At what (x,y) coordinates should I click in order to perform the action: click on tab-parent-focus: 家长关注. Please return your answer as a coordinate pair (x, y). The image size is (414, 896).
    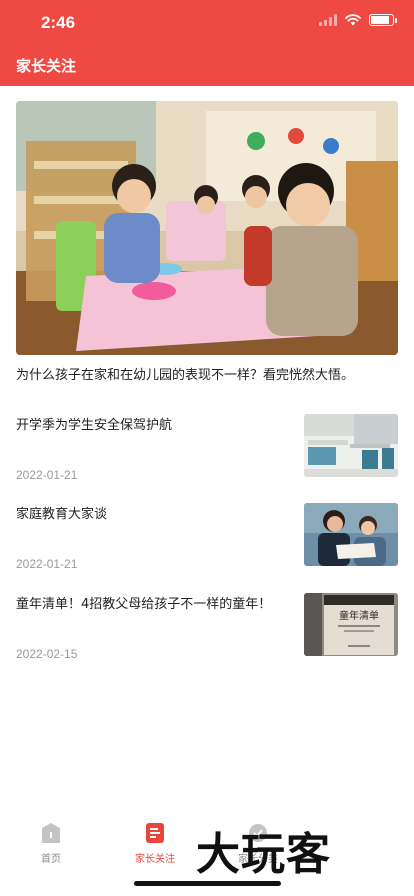
    Looking at the image, I should click on (155, 843).